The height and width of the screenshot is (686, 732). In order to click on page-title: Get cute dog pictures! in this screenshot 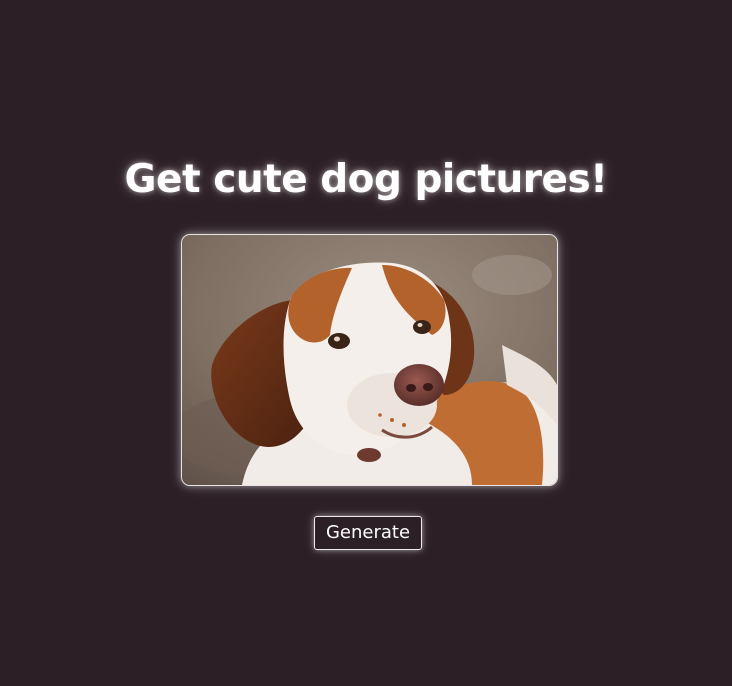, I will do `click(366, 179)`.